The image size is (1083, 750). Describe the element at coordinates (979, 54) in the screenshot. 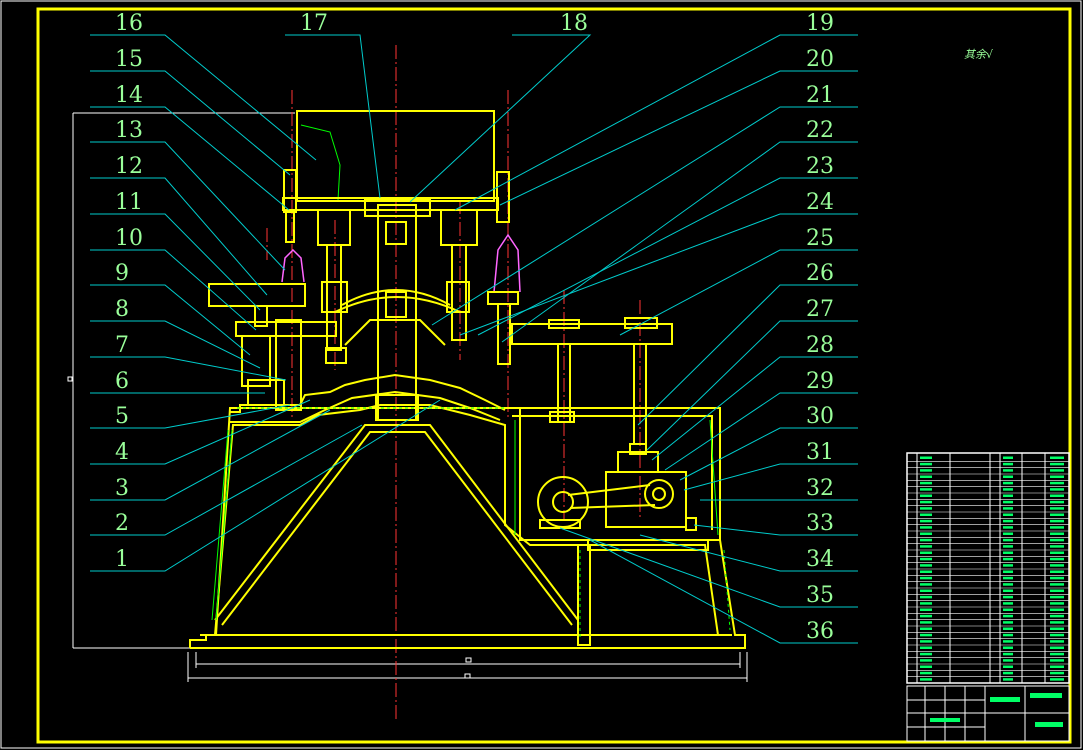

I see `roughness-note: 其余√` at that location.